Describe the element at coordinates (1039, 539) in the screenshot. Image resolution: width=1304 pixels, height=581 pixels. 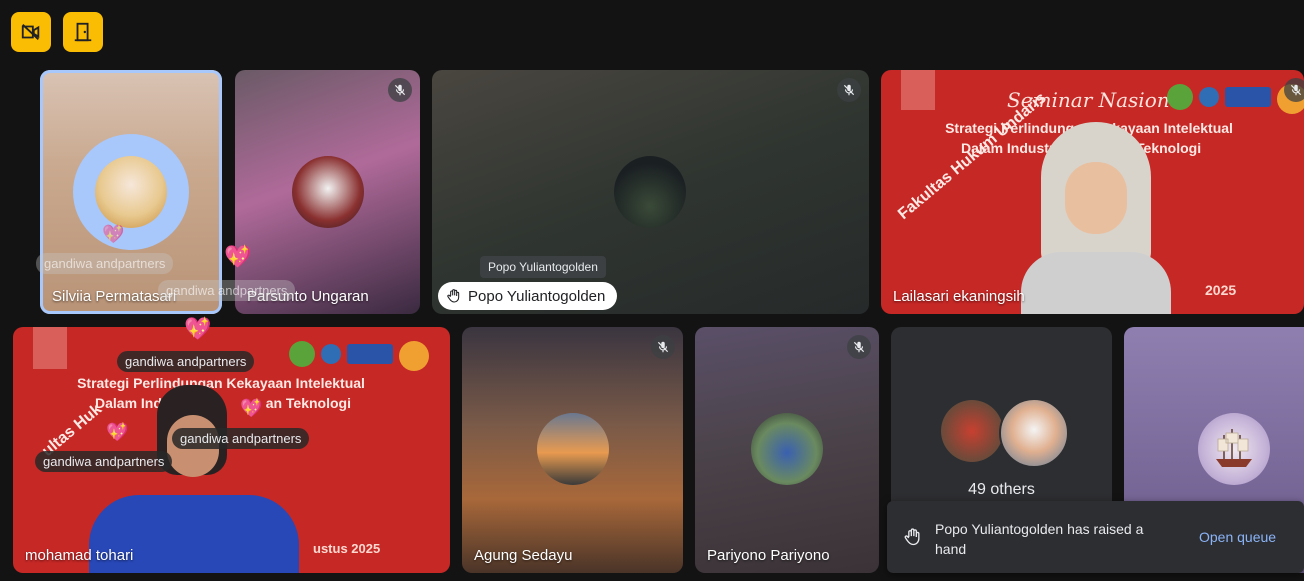
I see `notification-message: Popo Yuliantogolden has raised a hand` at that location.